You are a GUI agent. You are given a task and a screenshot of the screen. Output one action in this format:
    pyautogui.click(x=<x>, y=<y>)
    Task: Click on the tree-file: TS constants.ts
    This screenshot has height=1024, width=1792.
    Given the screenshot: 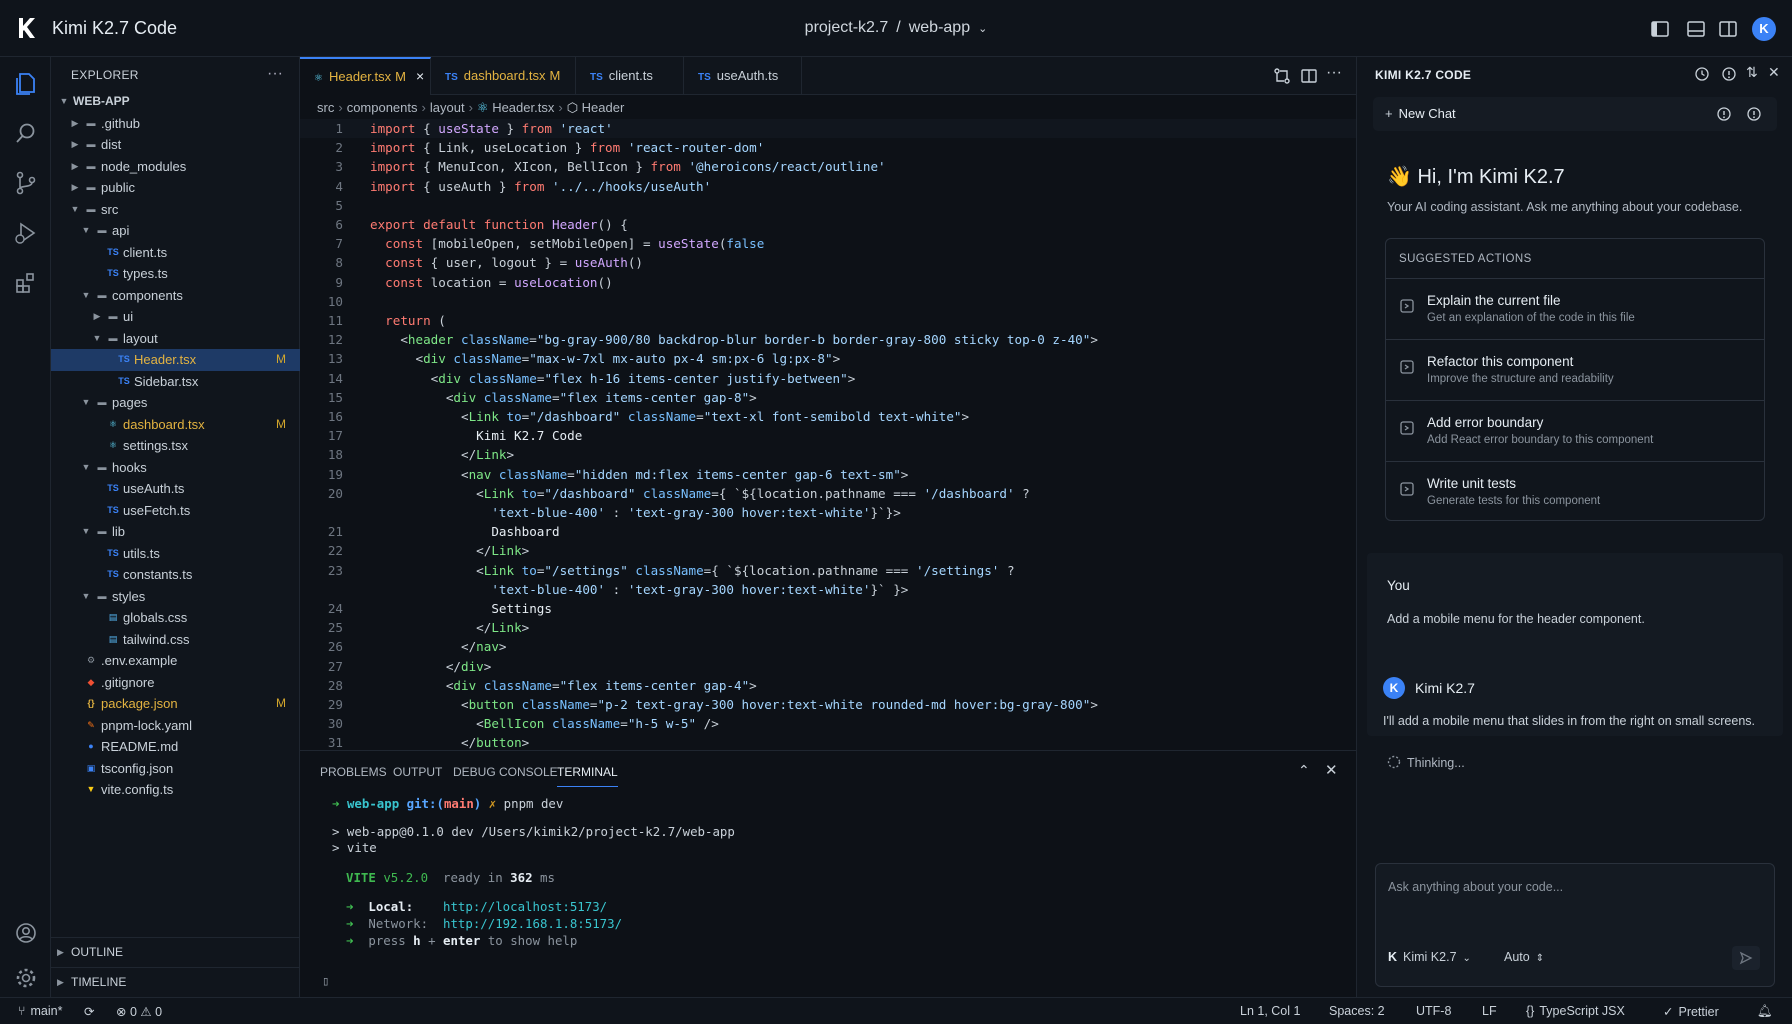 What is the action you would take?
    pyautogui.click(x=175, y=575)
    